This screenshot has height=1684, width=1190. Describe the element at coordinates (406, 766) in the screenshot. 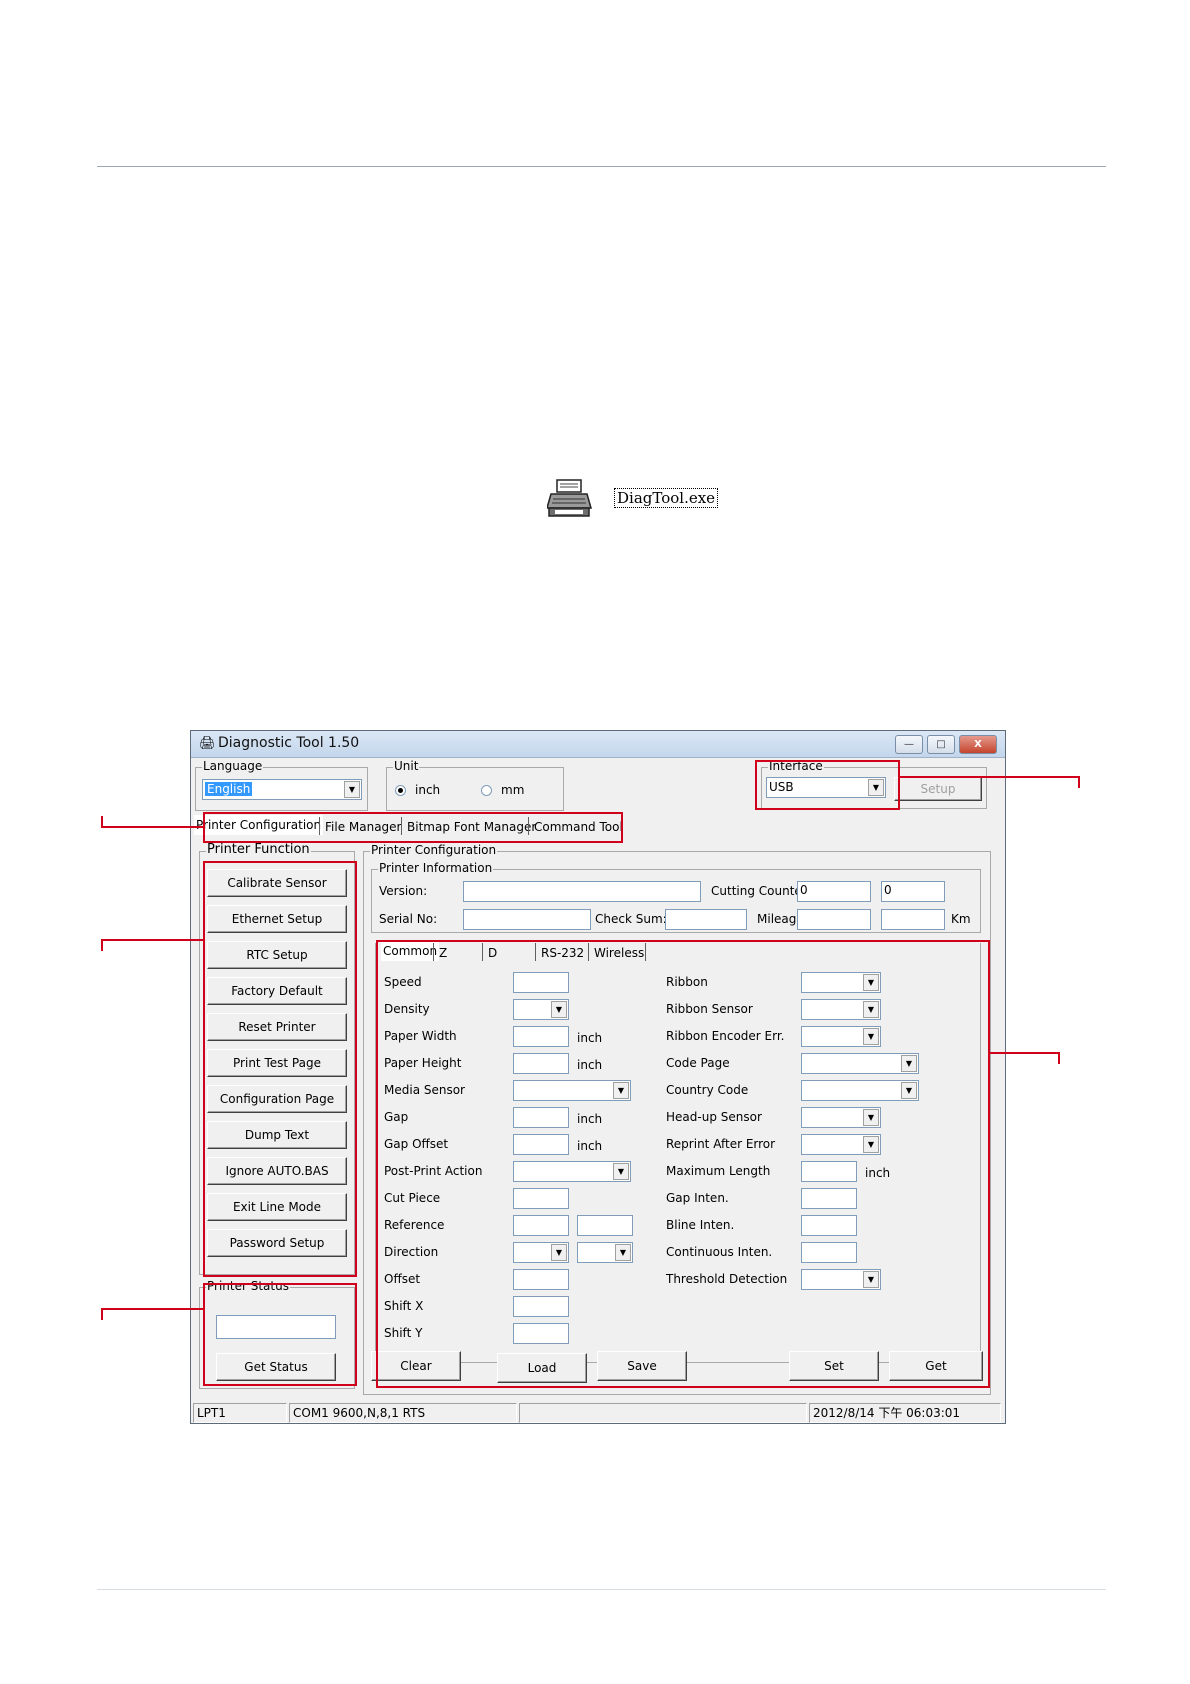

I see `unit-label: Unit` at that location.